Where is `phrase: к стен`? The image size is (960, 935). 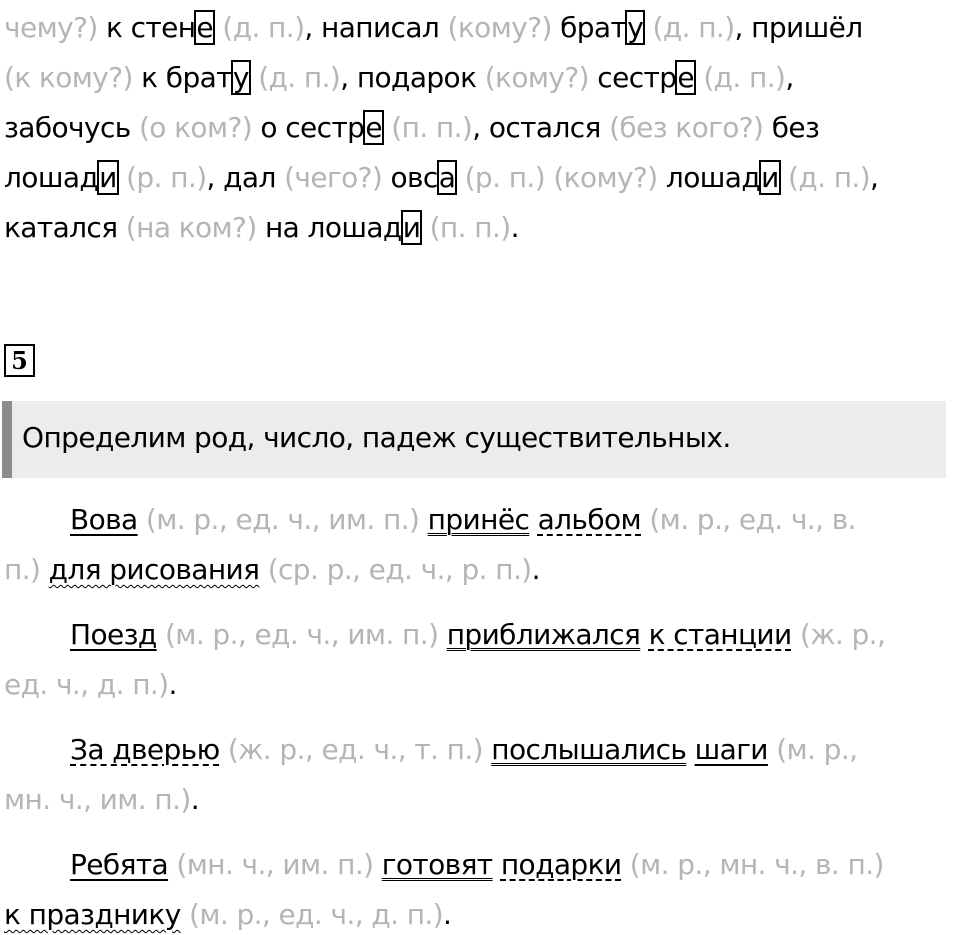 phrase: к стен is located at coordinates (150, 27).